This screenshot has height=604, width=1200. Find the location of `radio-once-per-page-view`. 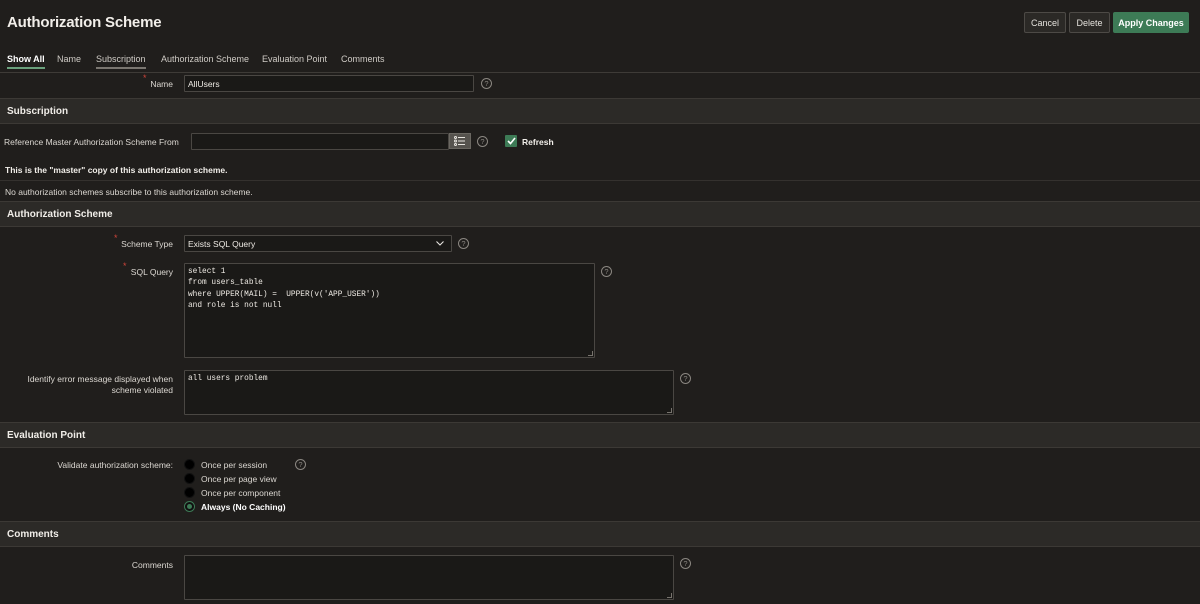

radio-once-per-page-view is located at coordinates (189, 478).